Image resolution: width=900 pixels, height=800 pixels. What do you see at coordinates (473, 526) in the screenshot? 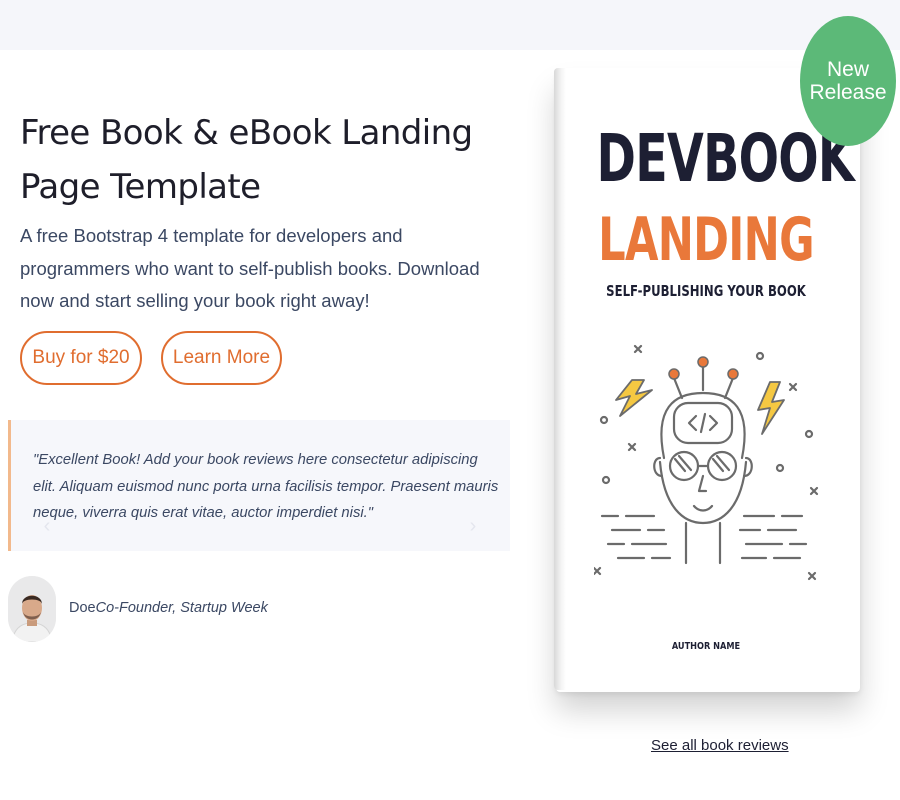
I see `chevron-right-icon: ›` at bounding box center [473, 526].